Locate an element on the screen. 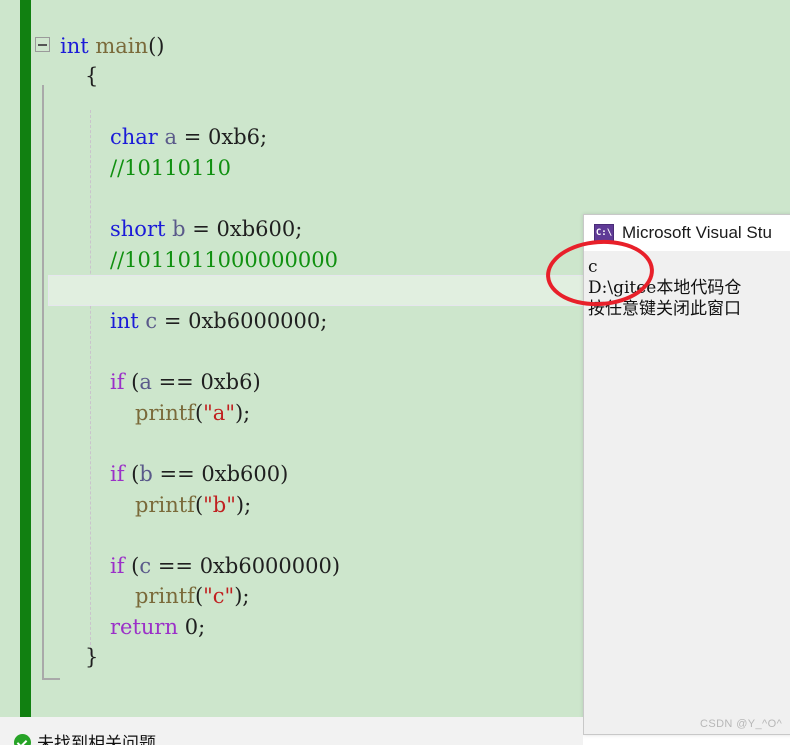  code-line-text: if (c == 0xb6000000) is located at coordinates (225, 566).